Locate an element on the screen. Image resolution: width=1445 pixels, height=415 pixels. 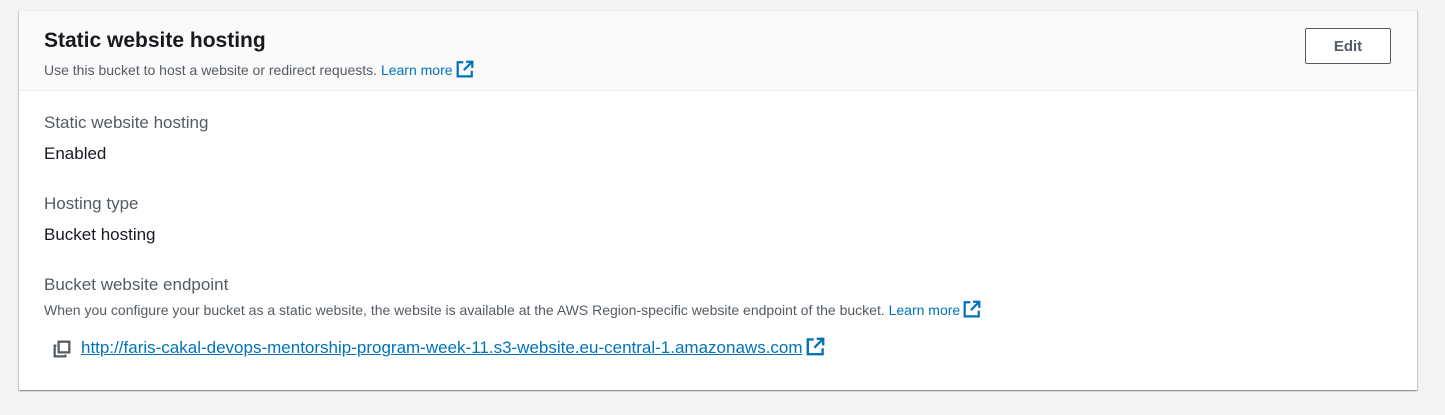
edit-button: Edit is located at coordinates (1348, 46).